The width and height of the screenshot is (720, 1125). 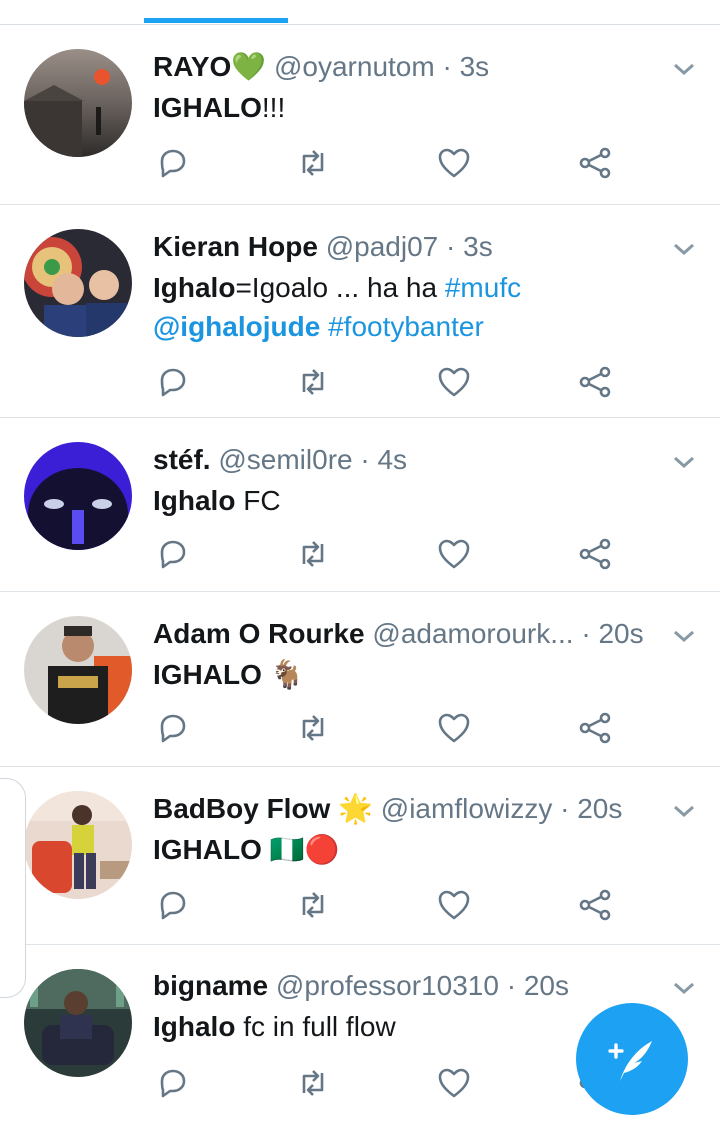 What do you see at coordinates (236, 326) in the screenshot?
I see `tweet-link: @ighalojude` at bounding box center [236, 326].